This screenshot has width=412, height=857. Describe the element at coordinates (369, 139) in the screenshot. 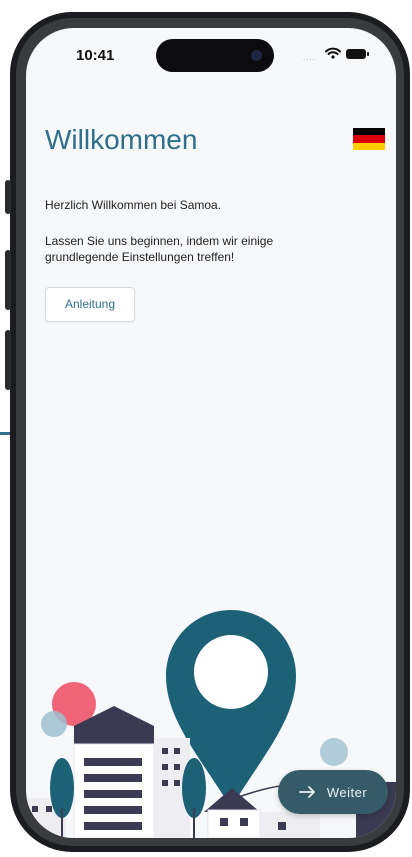

I see `german-flag-icon` at that location.